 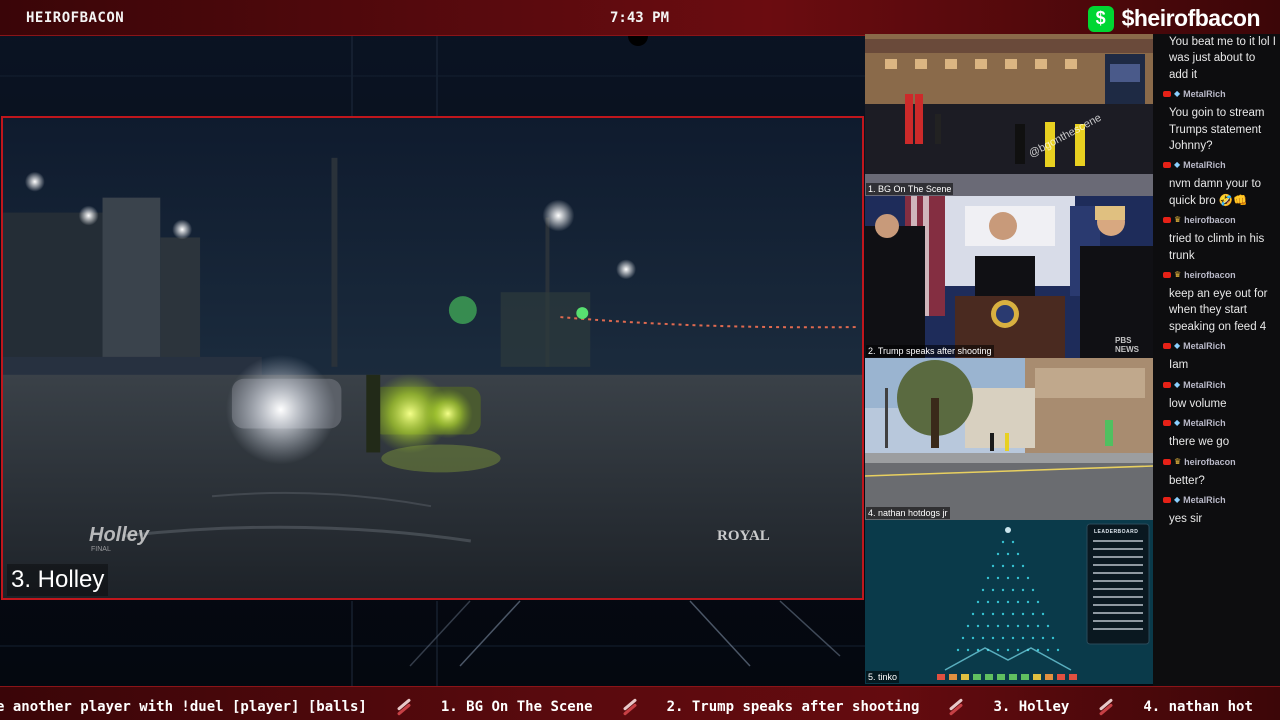 I want to click on street-scene, so click(x=1009, y=439).